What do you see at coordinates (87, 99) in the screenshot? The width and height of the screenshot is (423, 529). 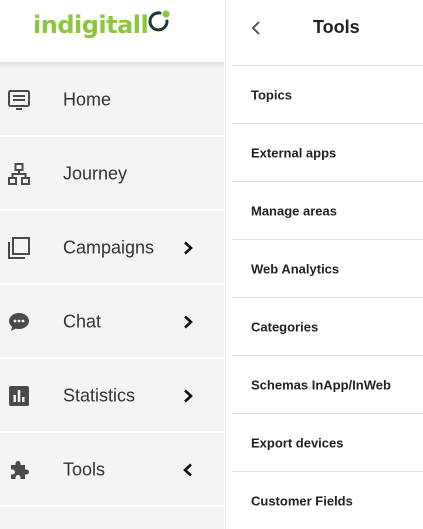 I see `sidebar-item-label: Home` at bounding box center [87, 99].